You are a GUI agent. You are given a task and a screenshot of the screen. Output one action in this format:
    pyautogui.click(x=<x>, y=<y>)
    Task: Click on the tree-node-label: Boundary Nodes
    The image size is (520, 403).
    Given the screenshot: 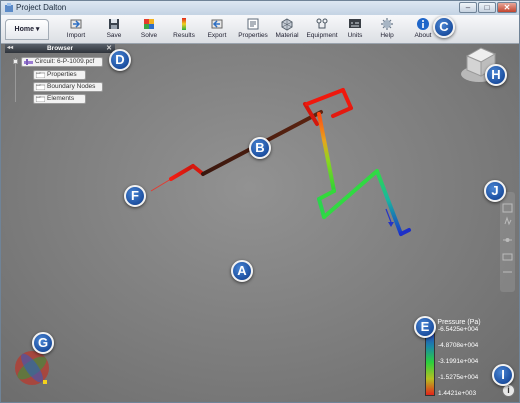 What is the action you would take?
    pyautogui.click(x=71, y=86)
    